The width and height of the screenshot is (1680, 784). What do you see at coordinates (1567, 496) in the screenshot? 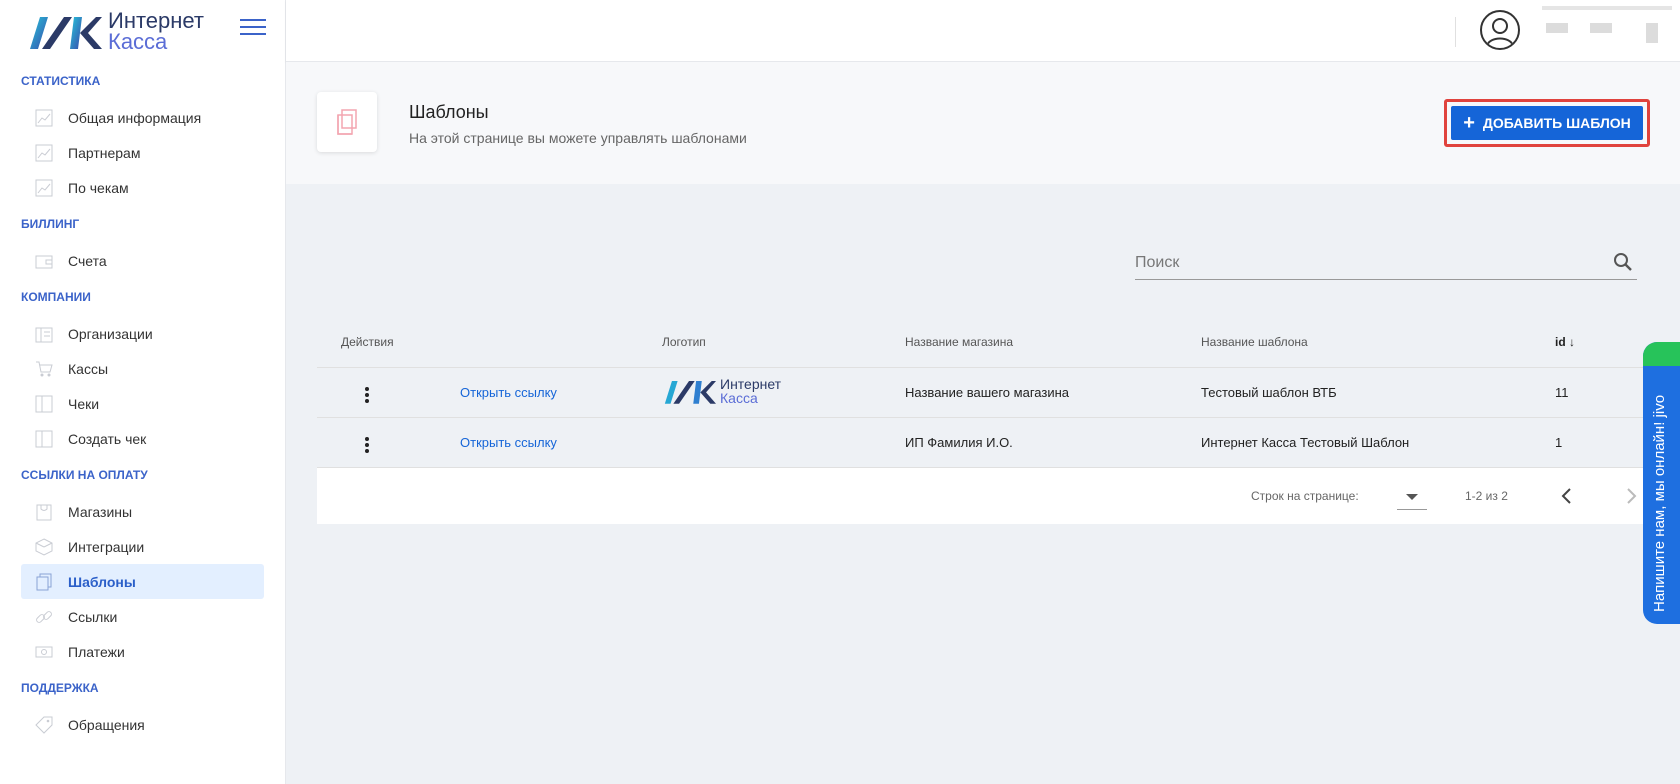
I see `prev-page-icon` at bounding box center [1567, 496].